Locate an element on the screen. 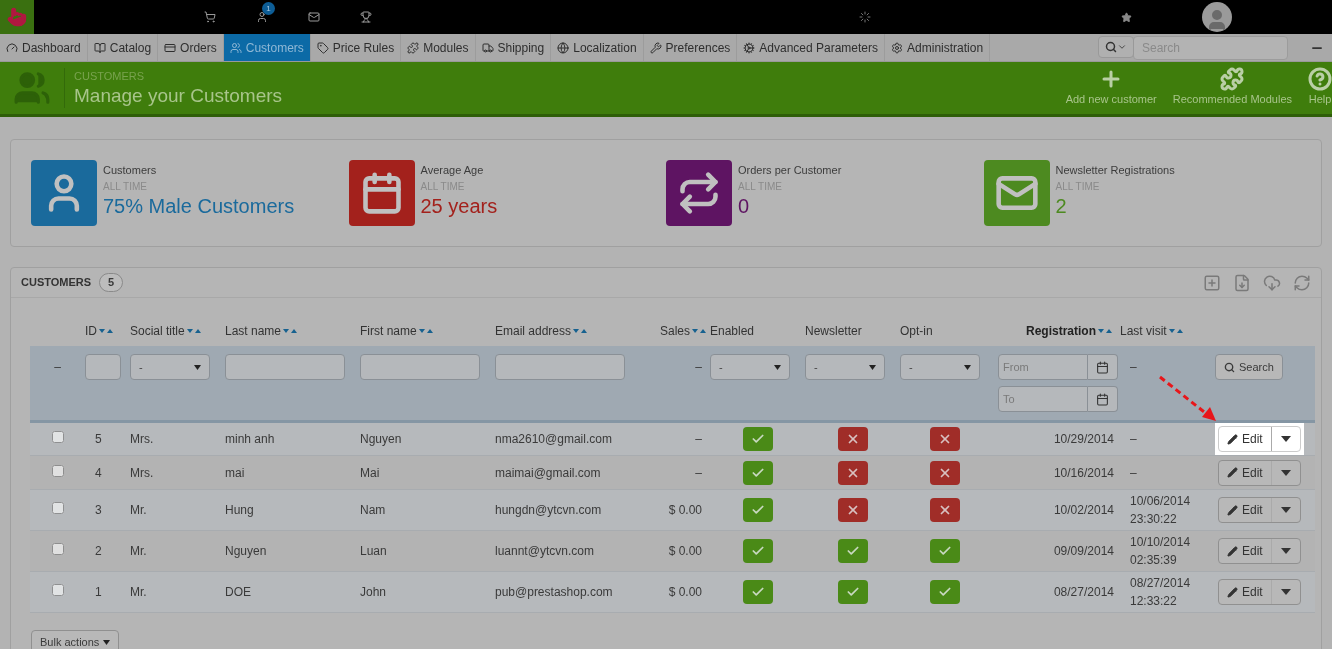  column-header: ID is located at coordinates (91, 331).